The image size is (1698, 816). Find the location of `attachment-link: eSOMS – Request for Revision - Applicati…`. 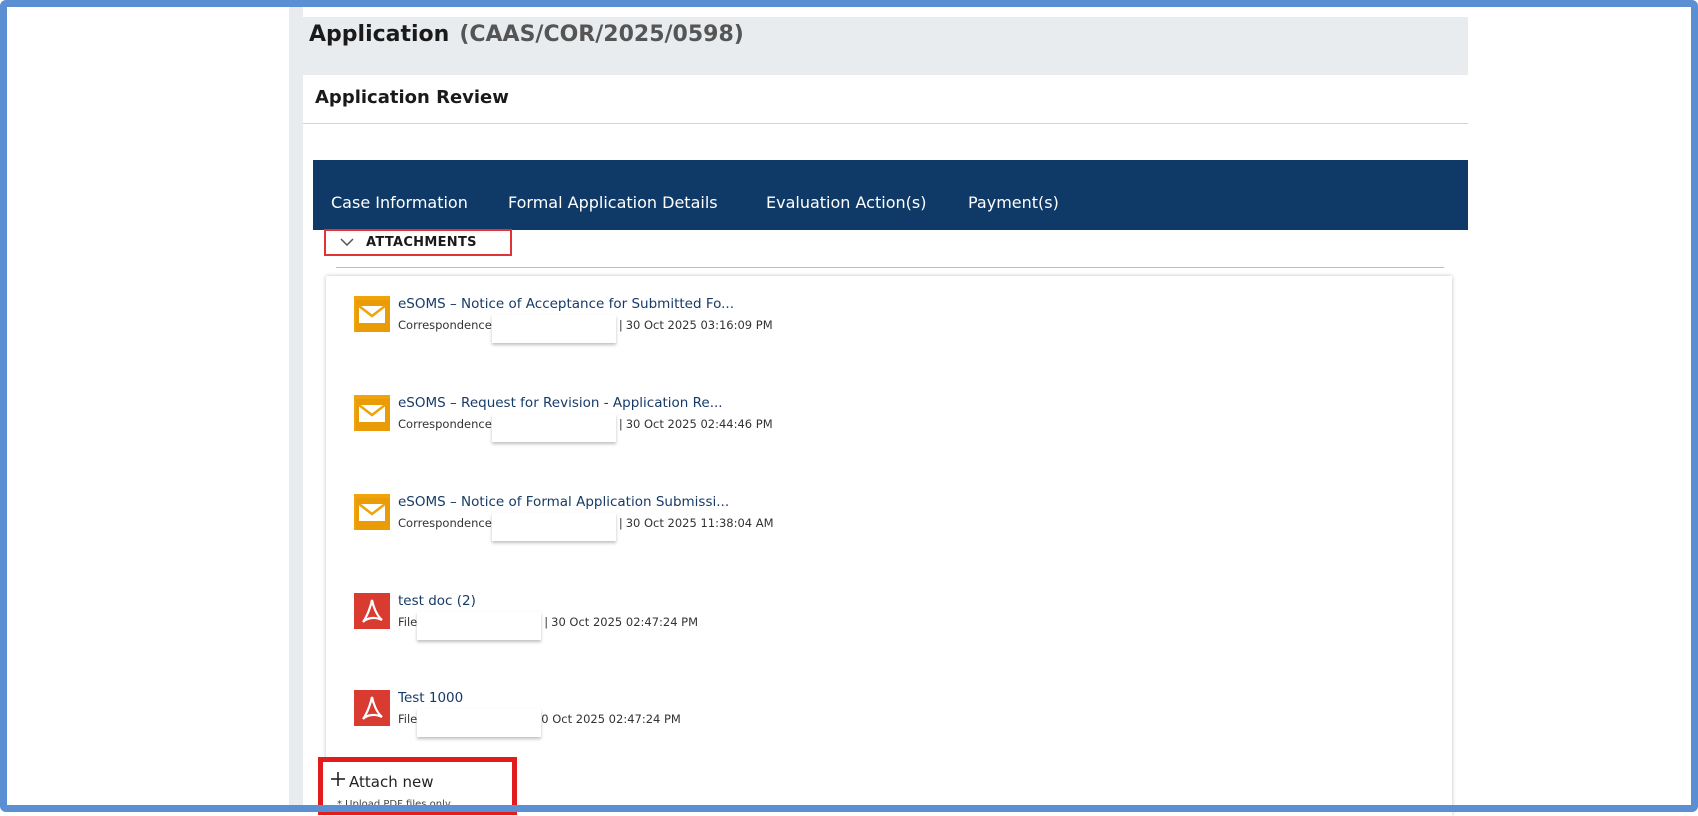

attachment-link: eSOMS – Request for Revision - Applicati… is located at coordinates (560, 403).